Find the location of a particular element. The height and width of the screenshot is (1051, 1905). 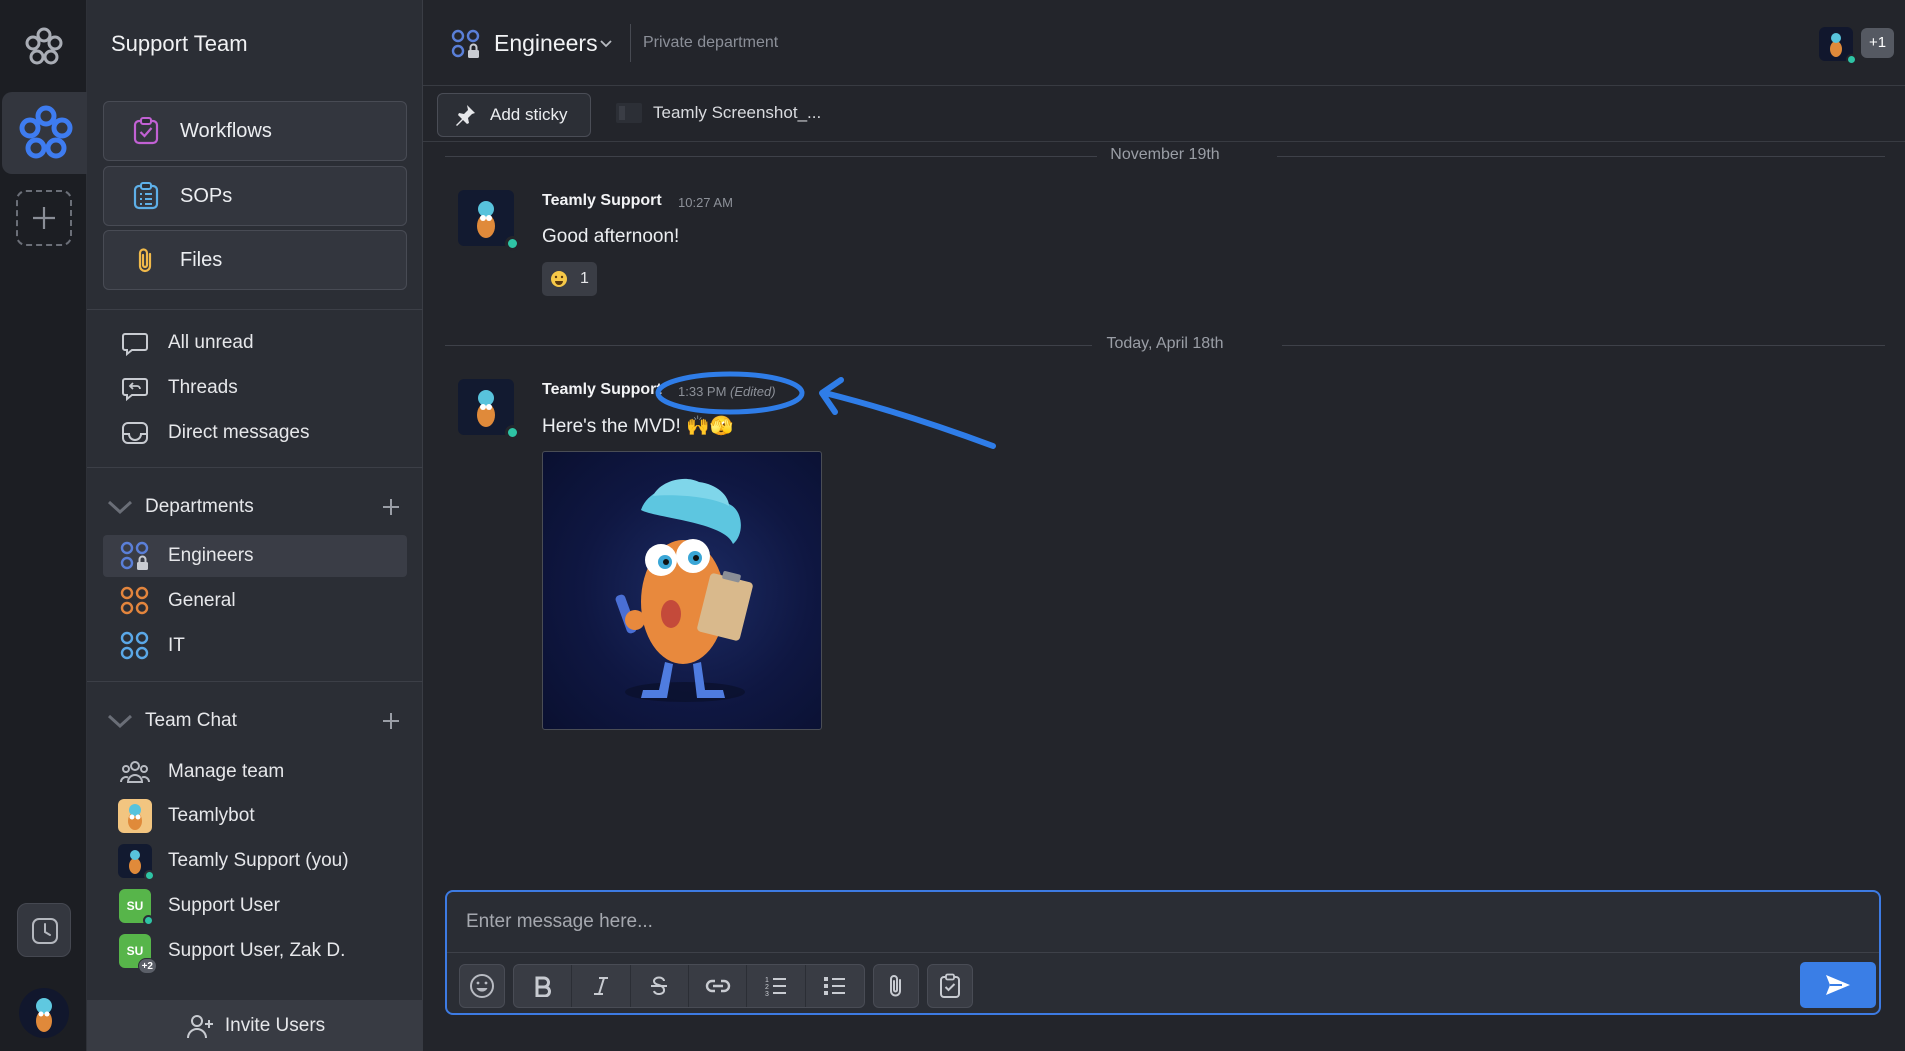

bold-button is located at coordinates (543, 986).